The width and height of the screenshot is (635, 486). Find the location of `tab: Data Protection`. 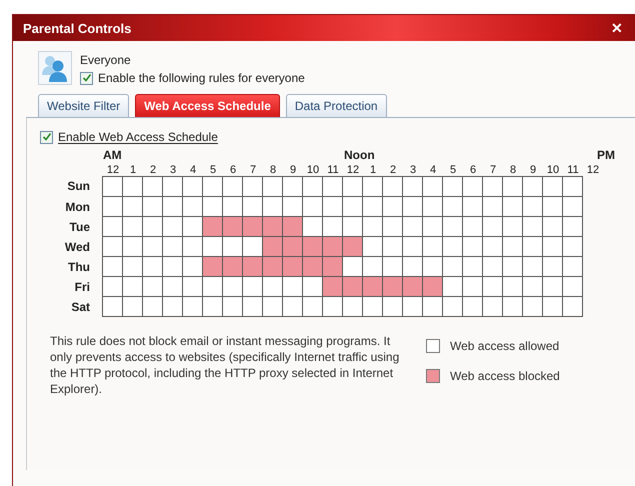

tab: Data Protection is located at coordinates (336, 105).